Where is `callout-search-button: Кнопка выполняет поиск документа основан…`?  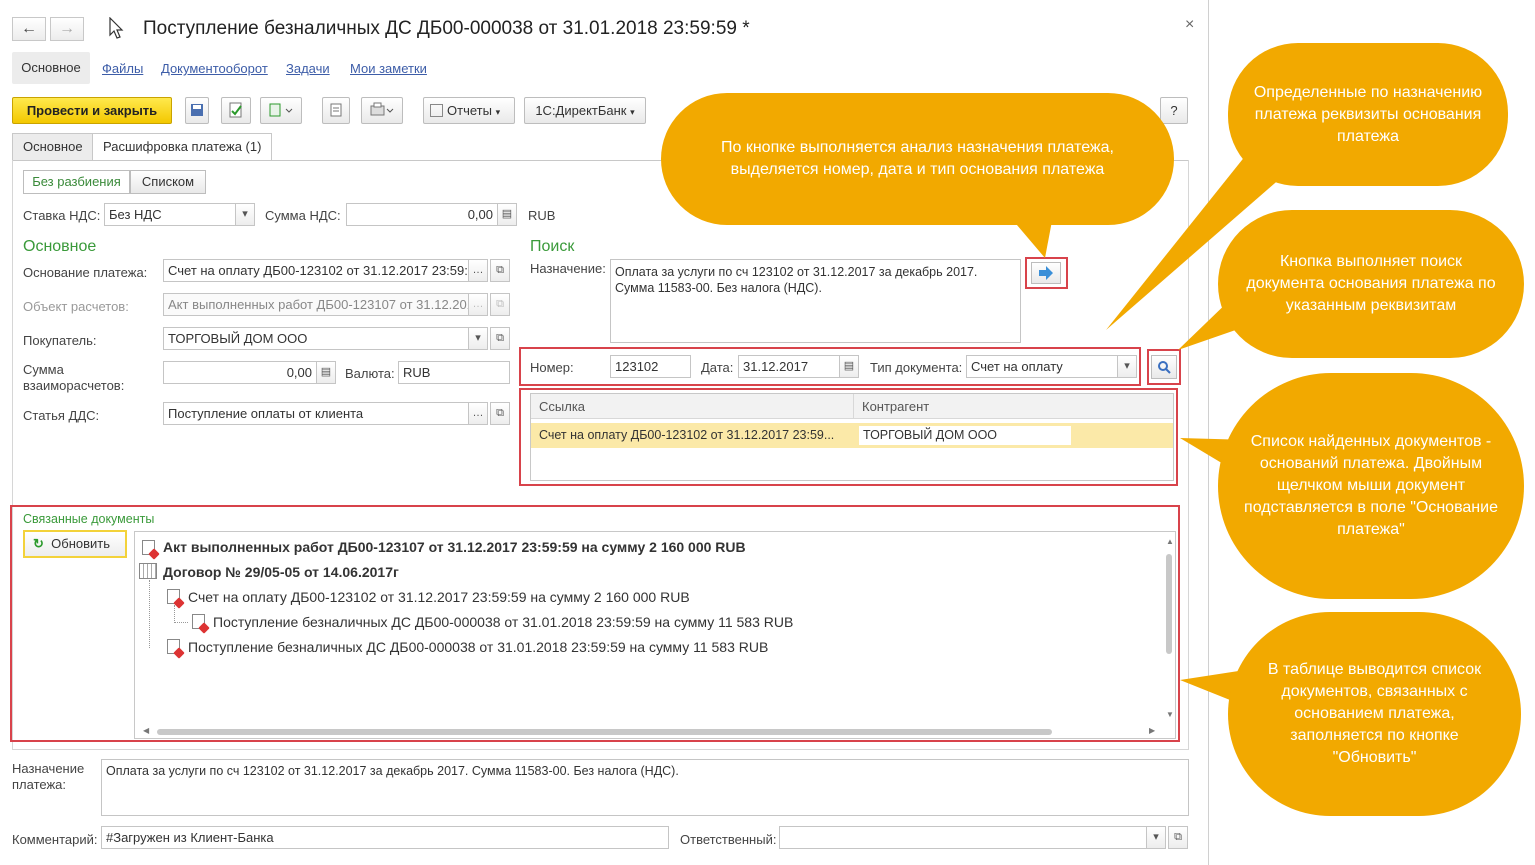
callout-search-button: Кнопка выполняет поиск документа основан… is located at coordinates (1371, 284).